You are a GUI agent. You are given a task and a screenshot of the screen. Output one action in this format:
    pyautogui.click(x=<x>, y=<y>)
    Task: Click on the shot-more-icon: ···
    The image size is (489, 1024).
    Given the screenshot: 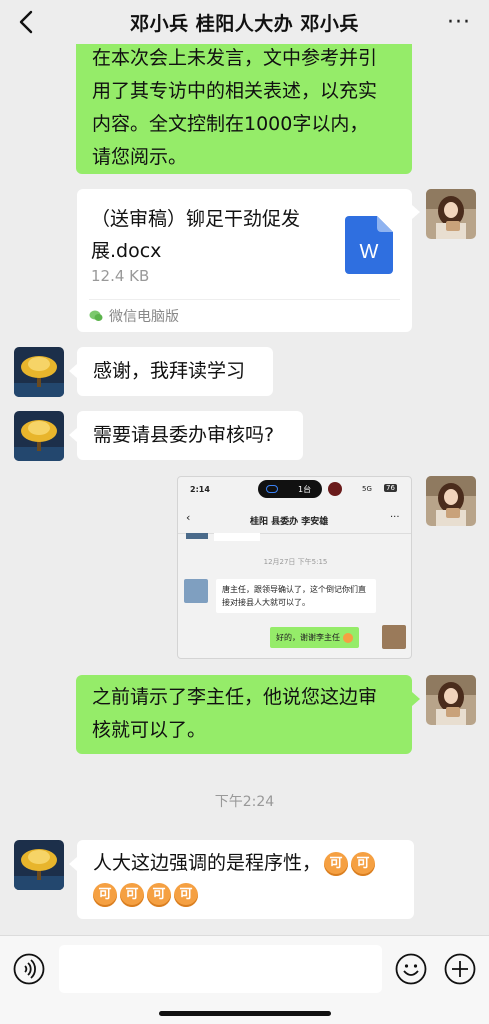 What is the action you would take?
    pyautogui.click(x=395, y=517)
    